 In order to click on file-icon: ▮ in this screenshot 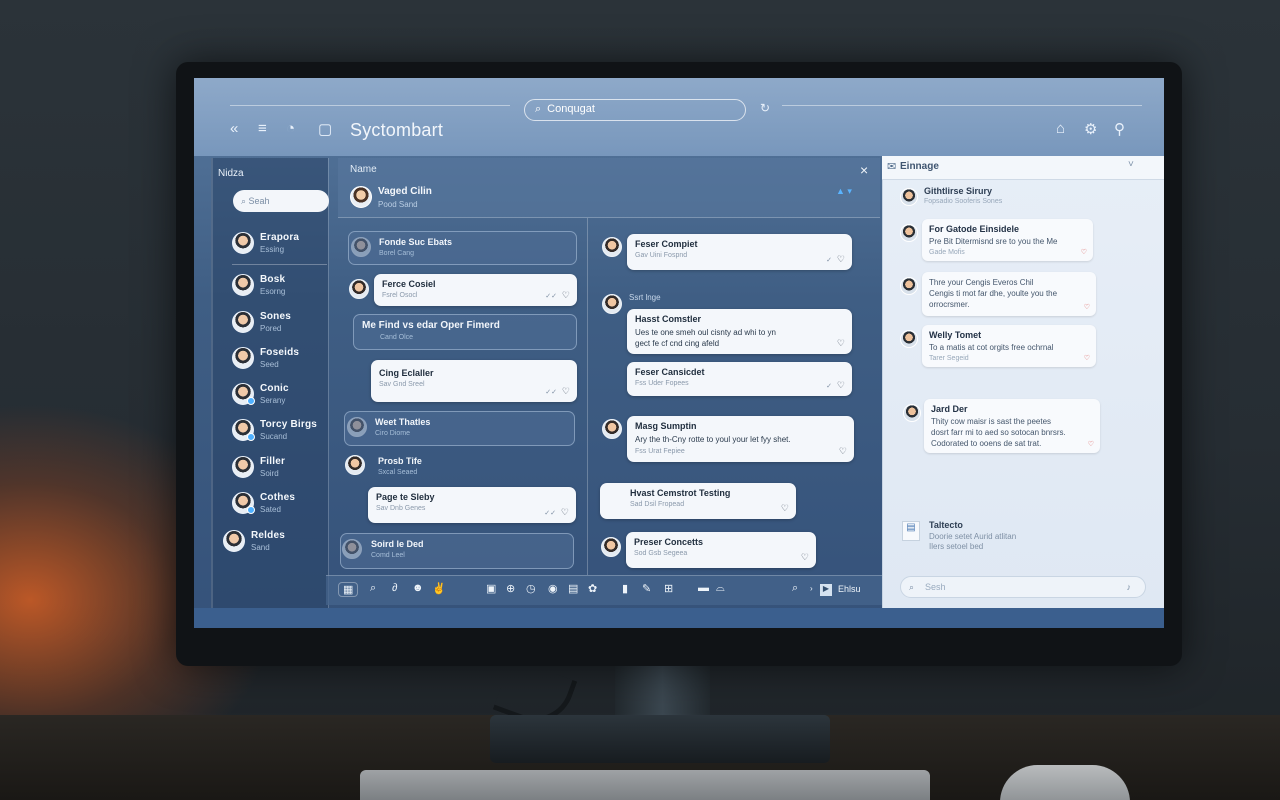, I will do `click(625, 588)`.